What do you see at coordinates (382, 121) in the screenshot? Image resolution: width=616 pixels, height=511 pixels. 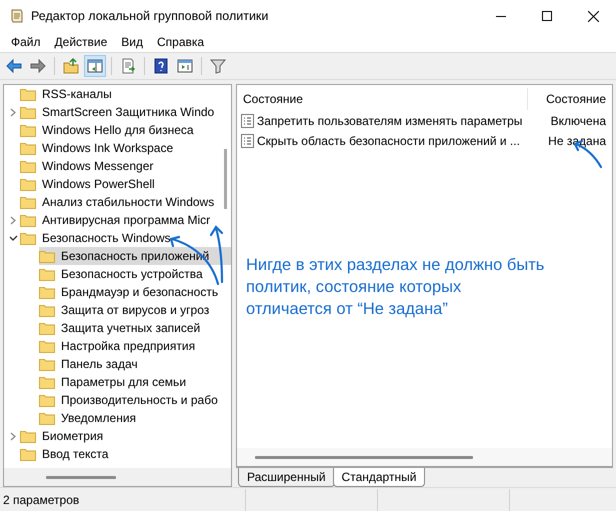 I see `policy-name: Запретить пользователям изменять параметры` at bounding box center [382, 121].